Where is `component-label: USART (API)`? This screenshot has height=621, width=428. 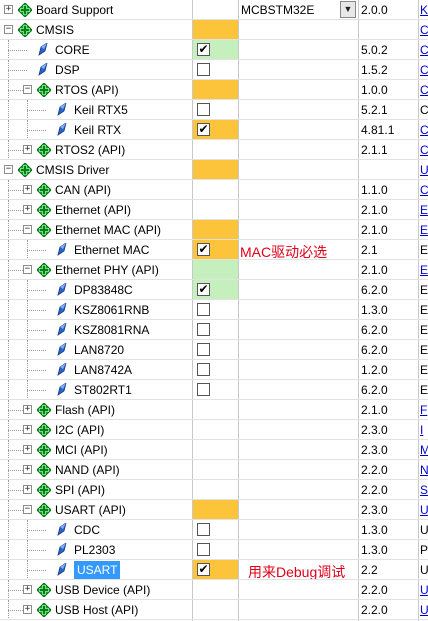 component-label: USART (API) is located at coordinates (90, 510).